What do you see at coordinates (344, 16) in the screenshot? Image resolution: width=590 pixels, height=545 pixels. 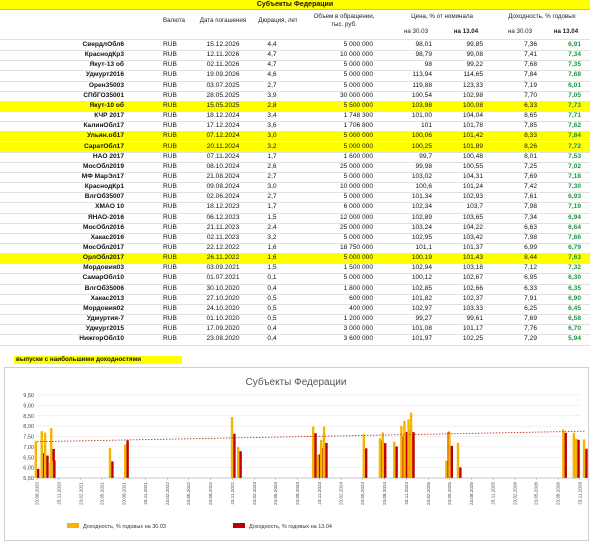 I see `header-volume-line1: Объем в обращении,` at bounding box center [344, 16].